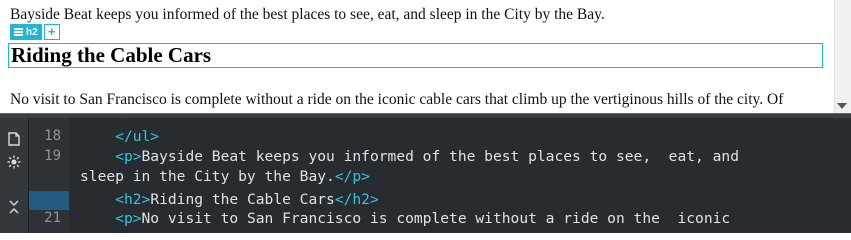 The image size is (851, 240). Describe the element at coordinates (32, 32) in the screenshot. I see `element-tag-label: h2` at that location.